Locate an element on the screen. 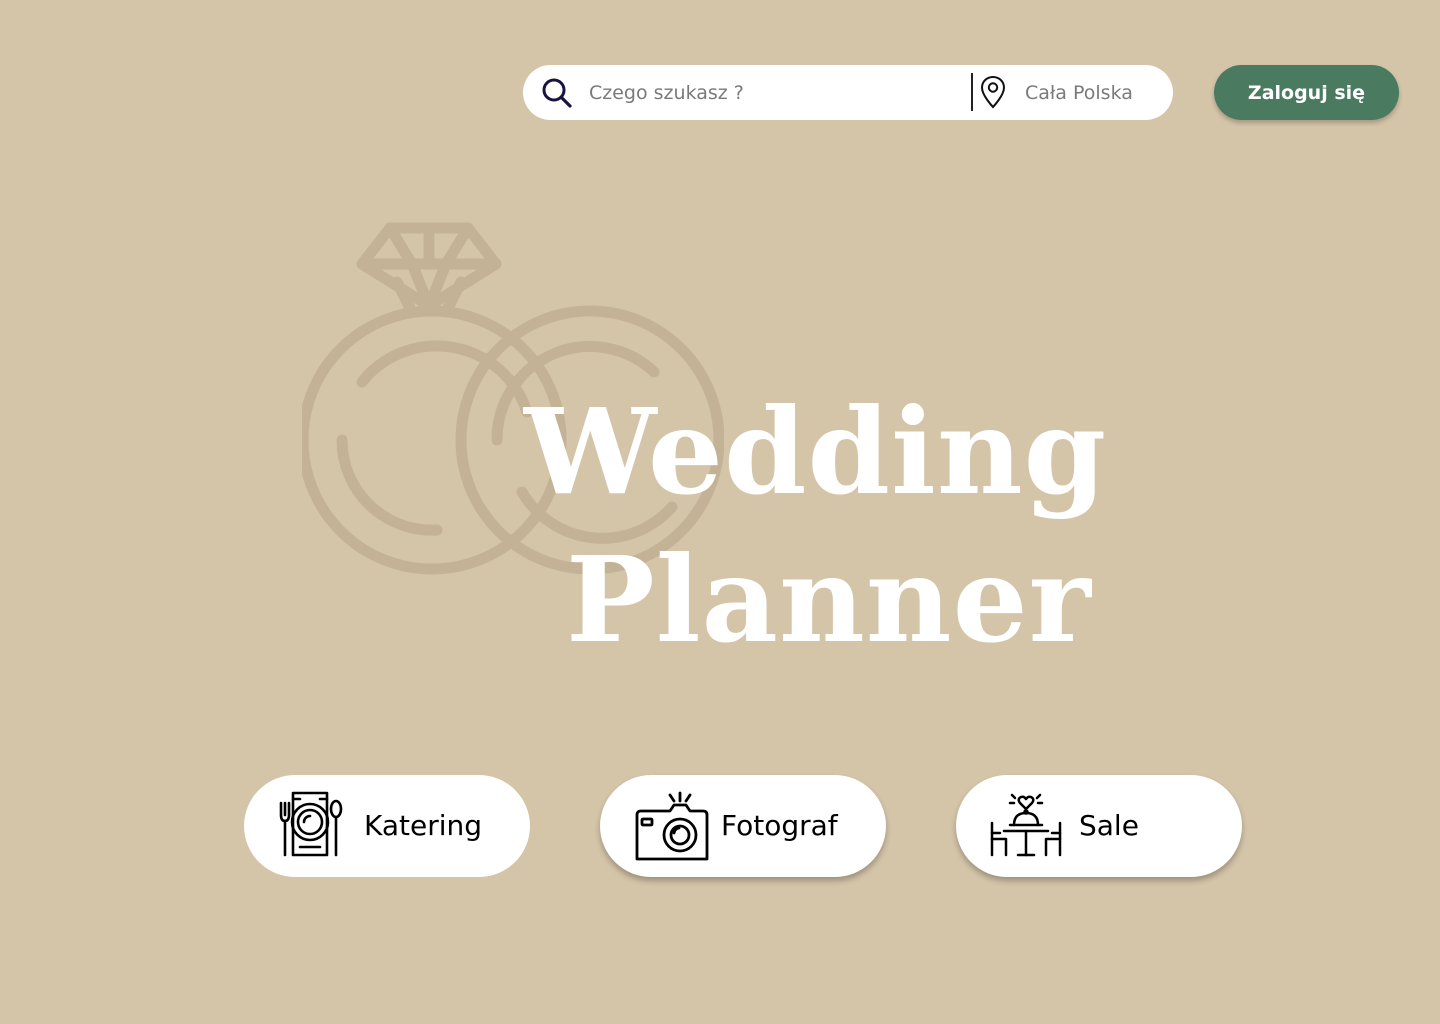  search-input is located at coordinates (774, 92).